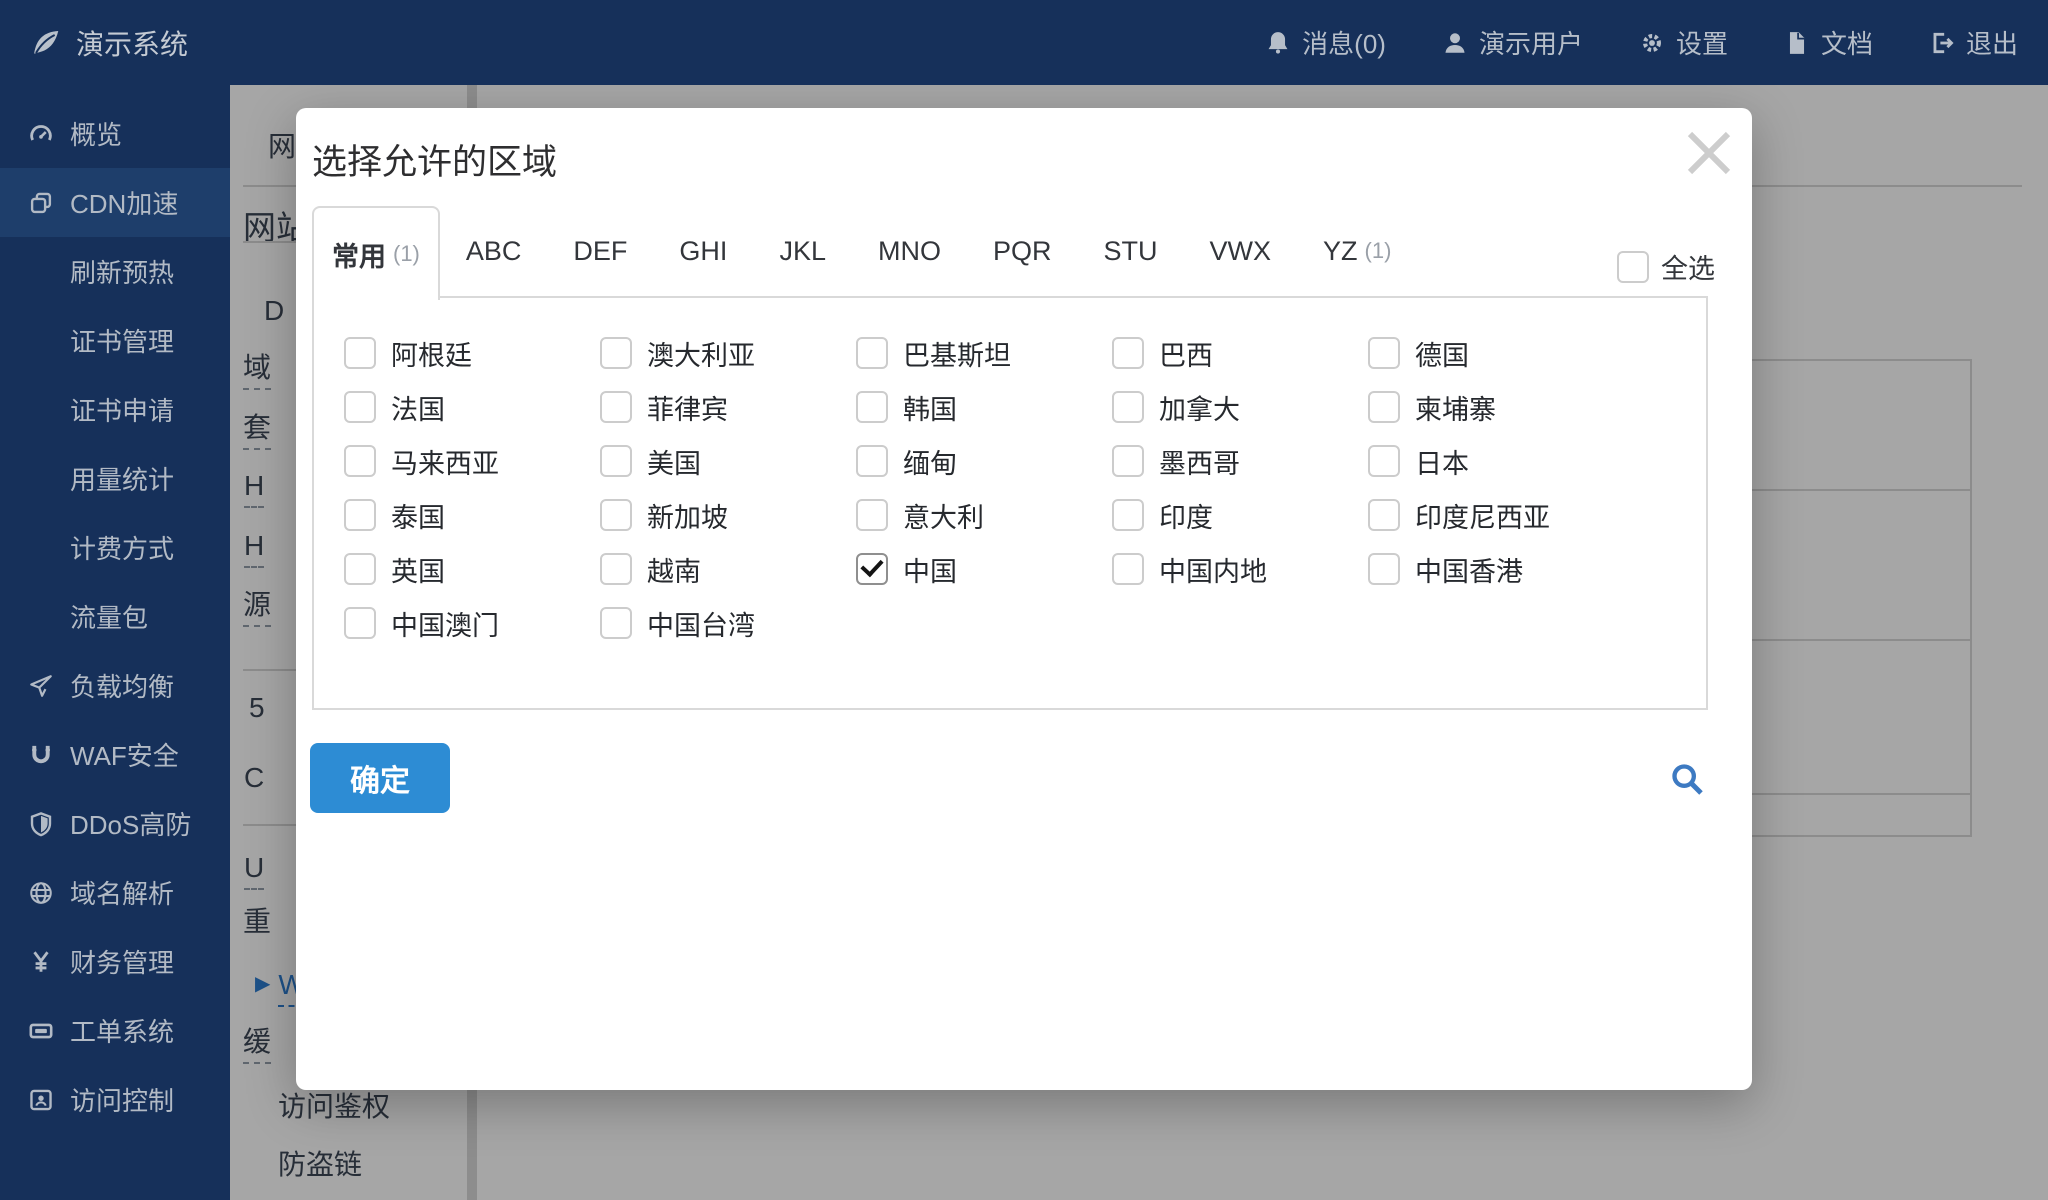 This screenshot has width=2048, height=1200. Describe the element at coordinates (445, 463) in the screenshot. I see `region-label: 马来西亚` at that location.